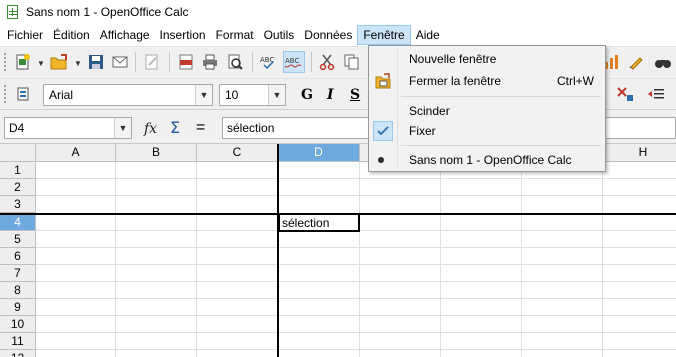 The width and height of the screenshot is (676, 357). I want to click on checkmark-icon, so click(383, 131).